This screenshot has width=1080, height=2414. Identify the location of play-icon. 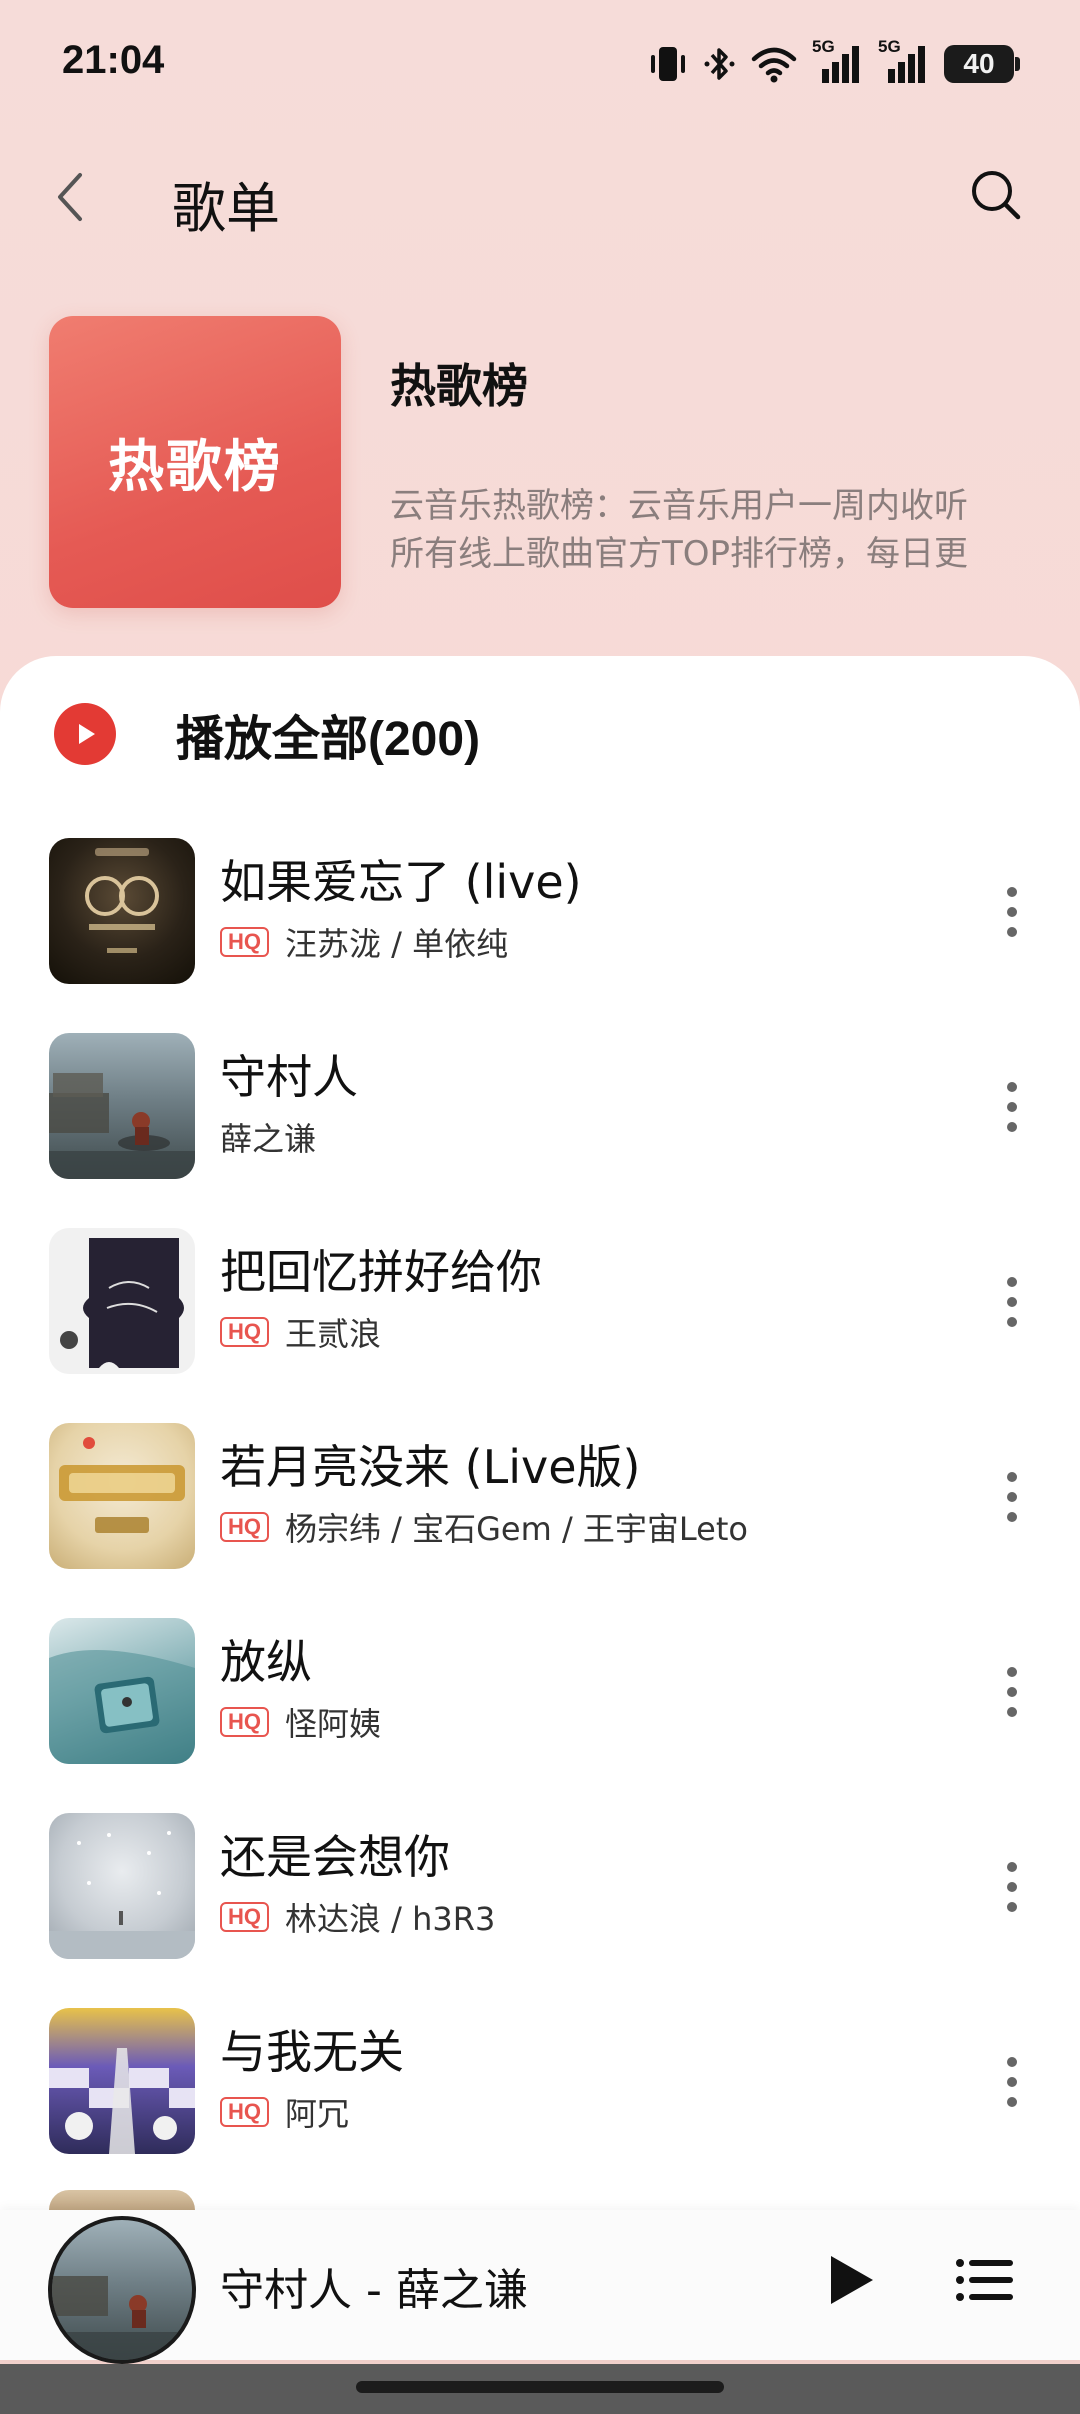
(852, 2280).